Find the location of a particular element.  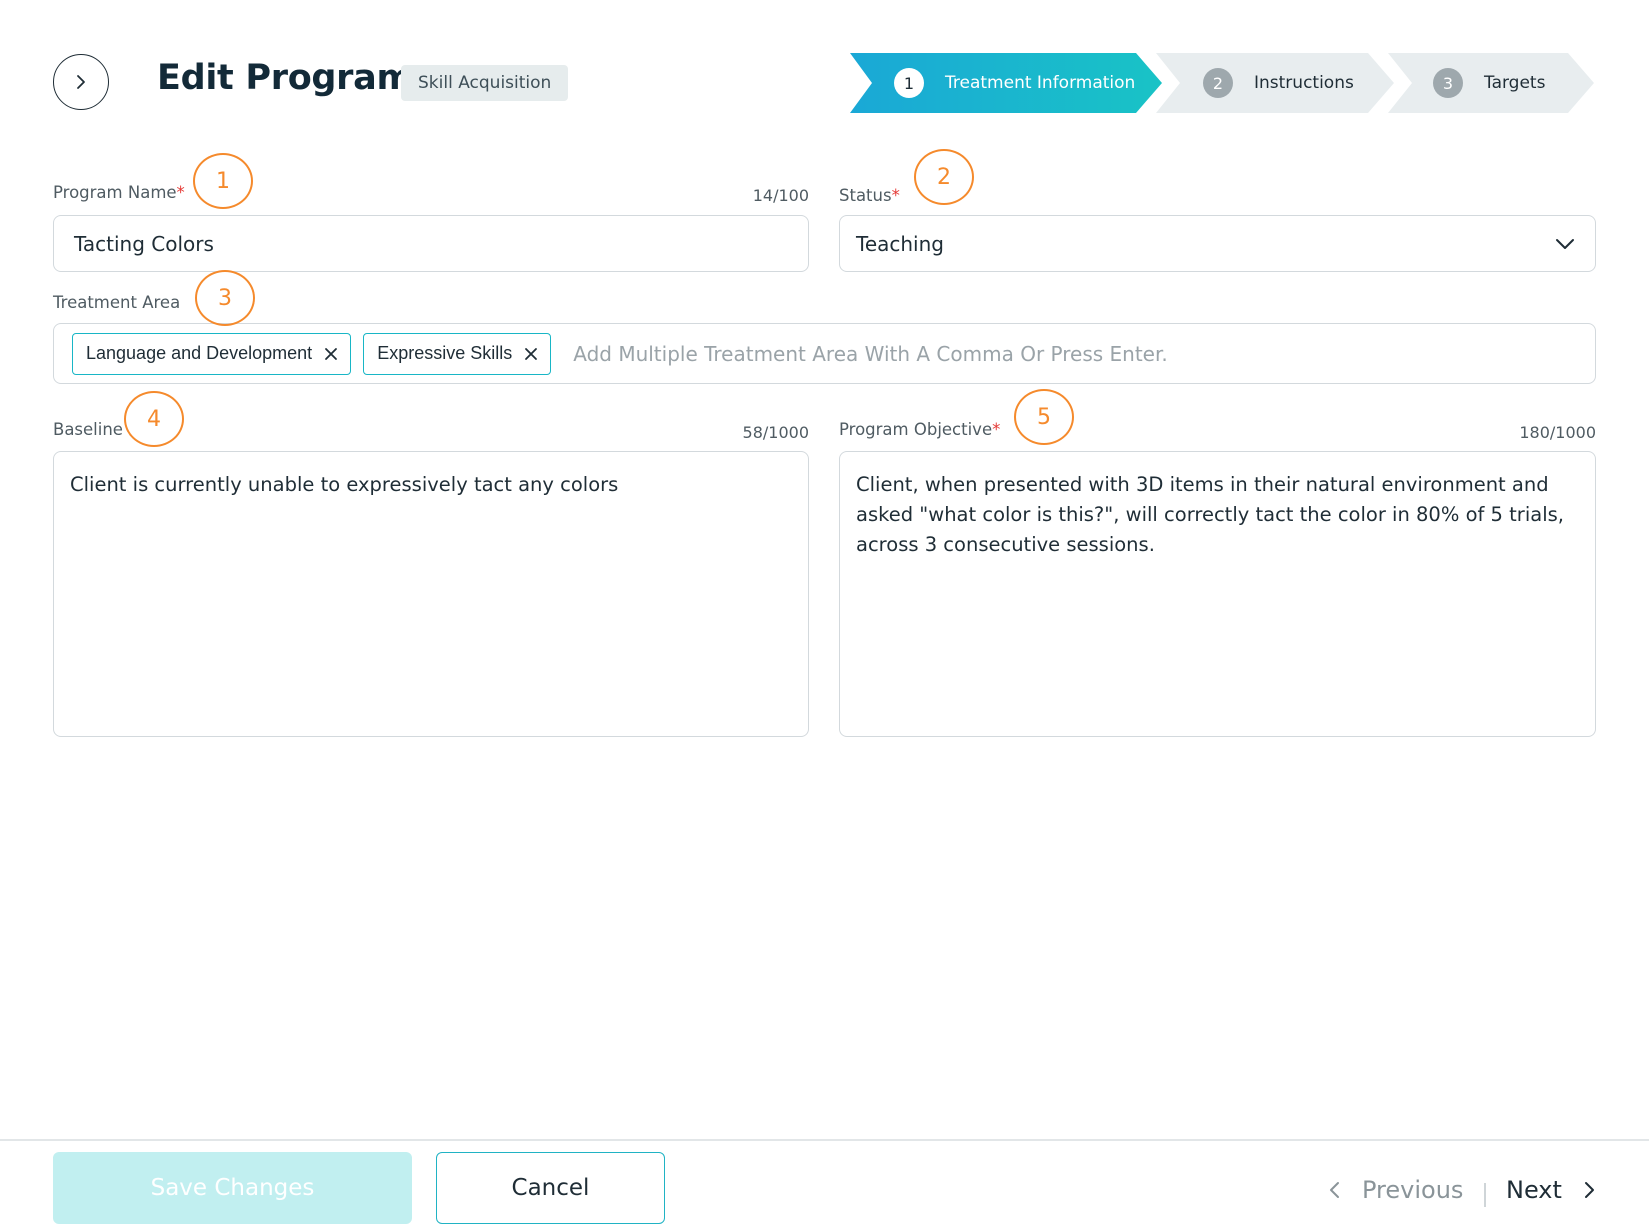

previous-button: Previous is located at coordinates (1395, 1190).